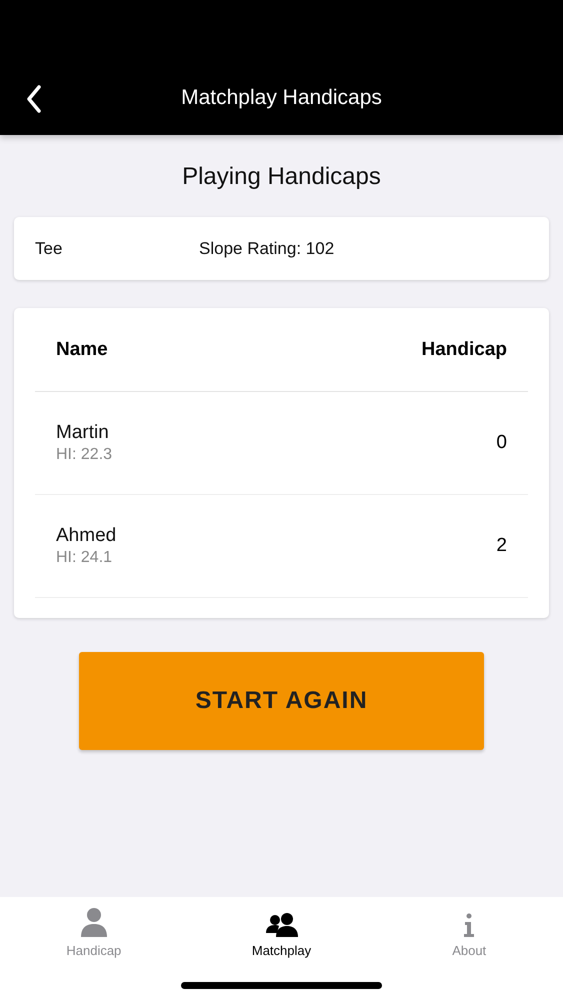 The height and width of the screenshot is (1000, 563). I want to click on tab: Handicap, so click(94, 948).